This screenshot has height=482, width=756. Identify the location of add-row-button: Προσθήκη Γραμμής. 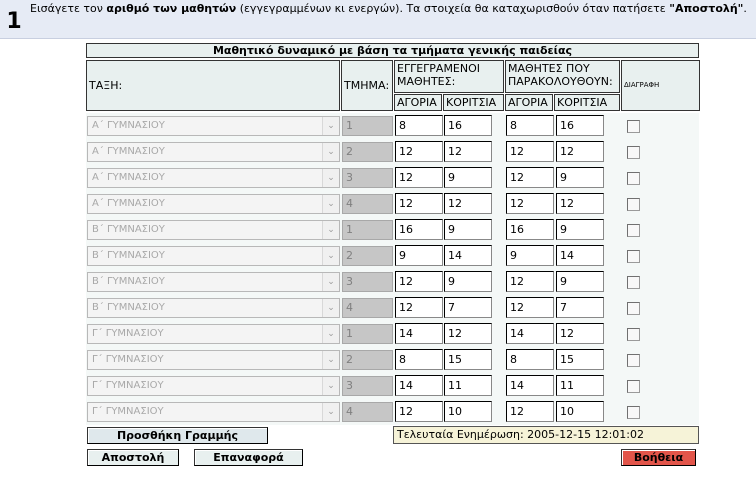
(177, 435).